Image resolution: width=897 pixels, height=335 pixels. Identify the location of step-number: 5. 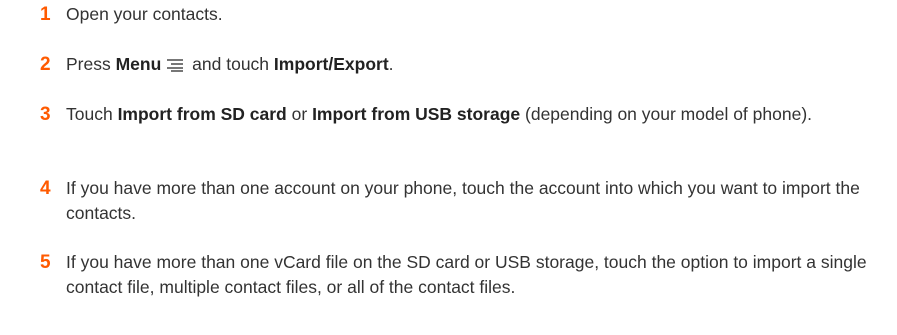
(45, 262).